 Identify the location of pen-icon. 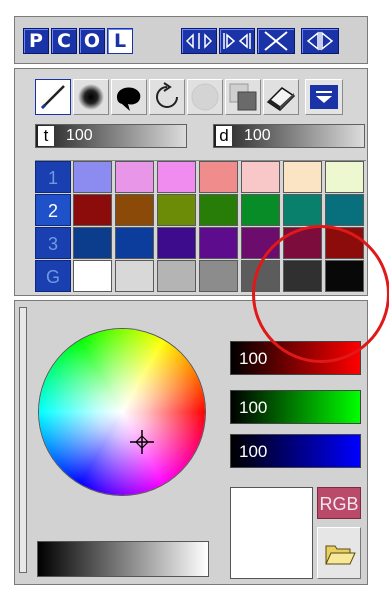
(52, 97).